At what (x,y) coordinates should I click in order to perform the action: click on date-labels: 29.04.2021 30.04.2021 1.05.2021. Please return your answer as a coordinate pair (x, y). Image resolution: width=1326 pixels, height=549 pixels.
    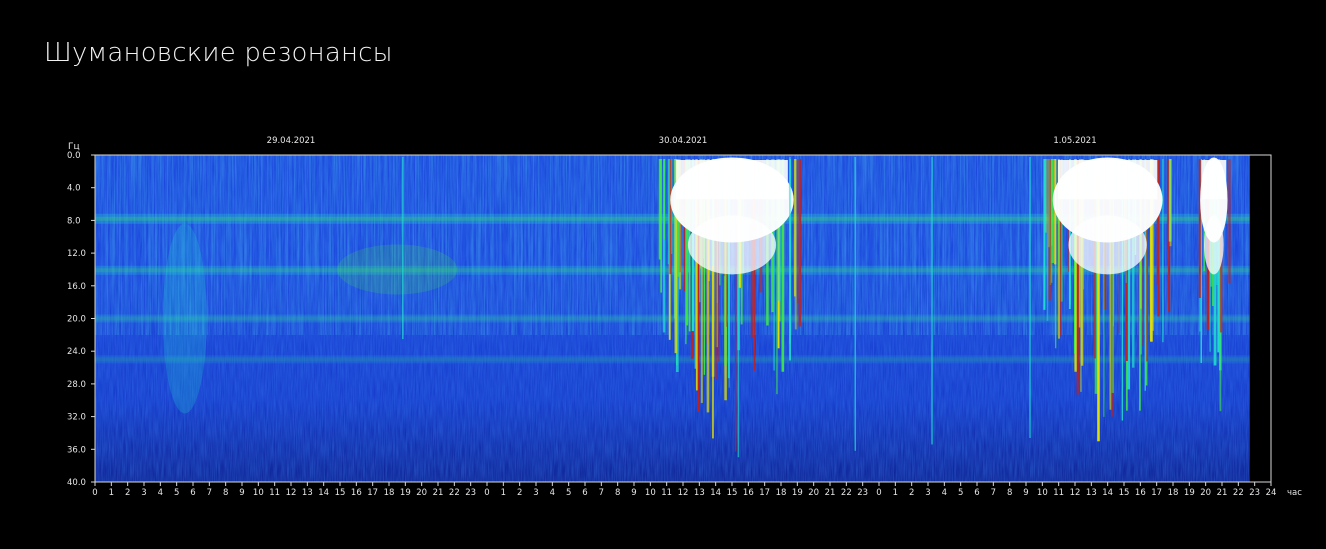
    Looking at the image, I should click on (682, 141).